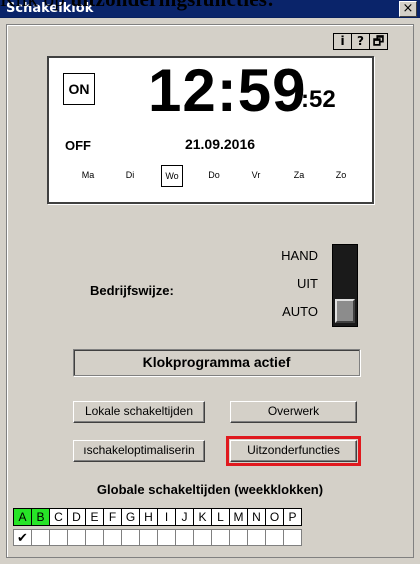  I want to click on weekclock-letters: A B C D E F G H I J K L M N O P, so click(157, 517).